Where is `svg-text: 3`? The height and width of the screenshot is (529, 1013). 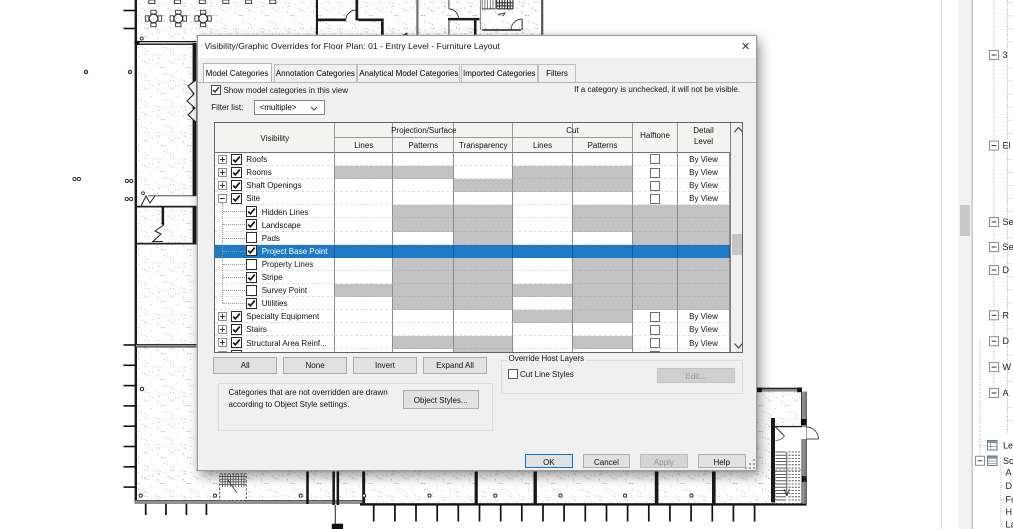 svg-text: 3 is located at coordinates (1005, 55).